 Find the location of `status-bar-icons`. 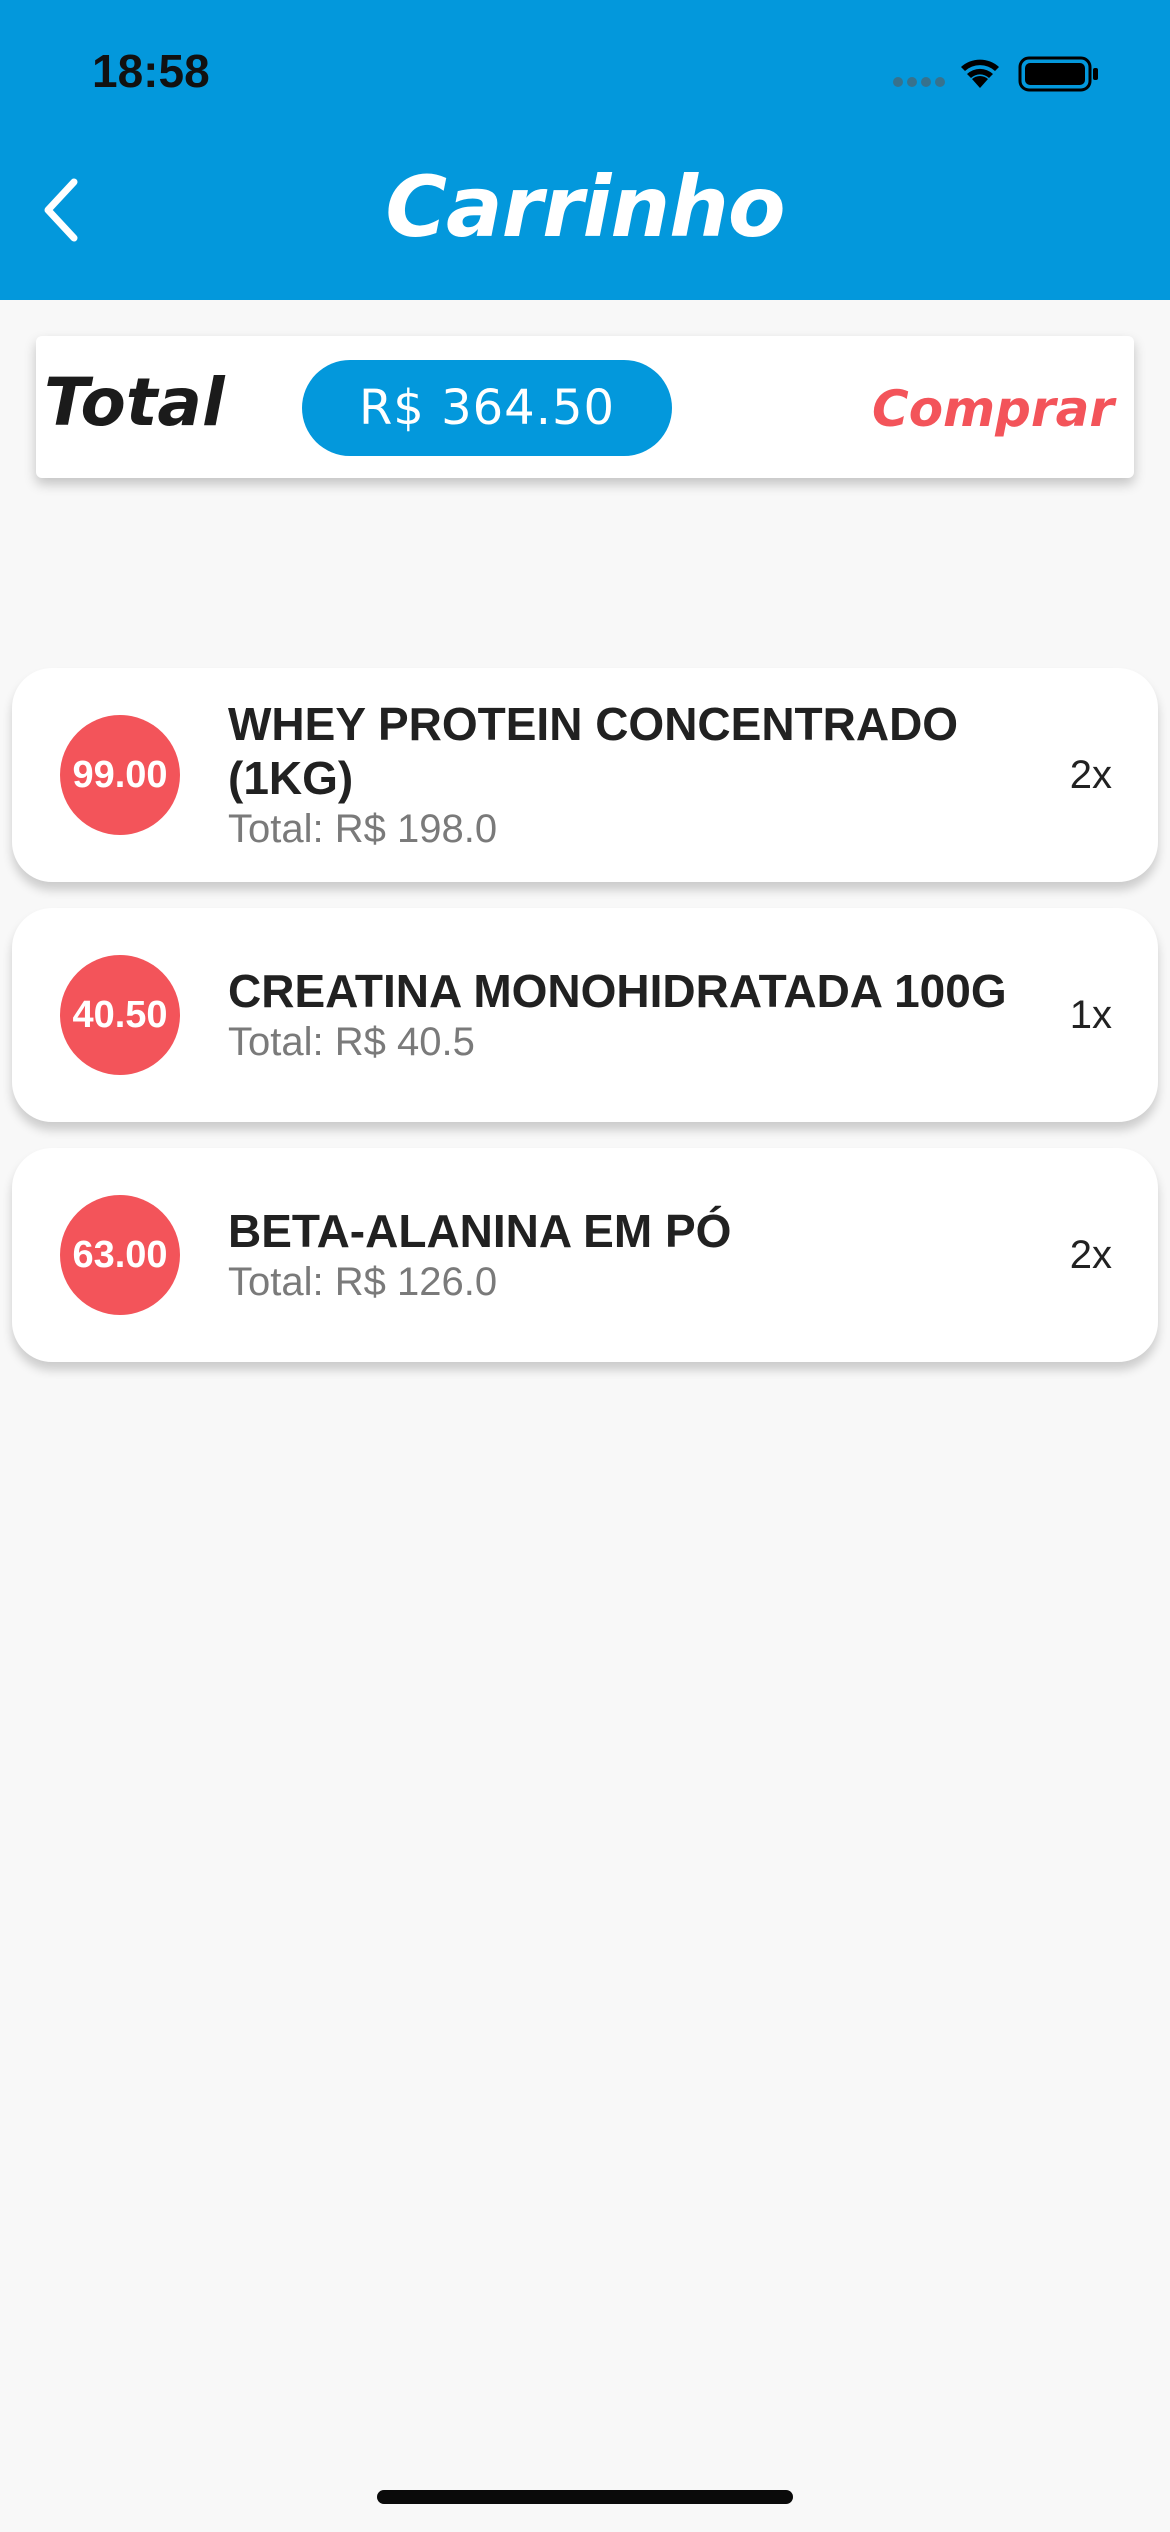

status-bar-icons is located at coordinates (995, 74).